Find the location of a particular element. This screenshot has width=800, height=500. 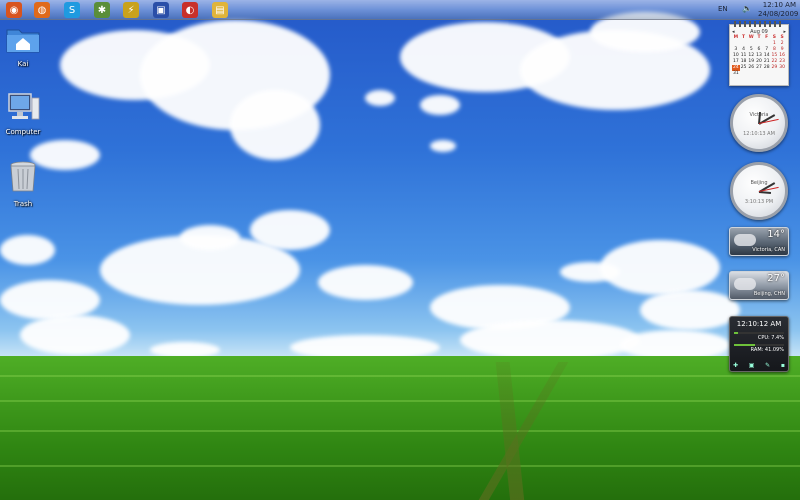

calendar-binding is located at coordinates (759, 24).